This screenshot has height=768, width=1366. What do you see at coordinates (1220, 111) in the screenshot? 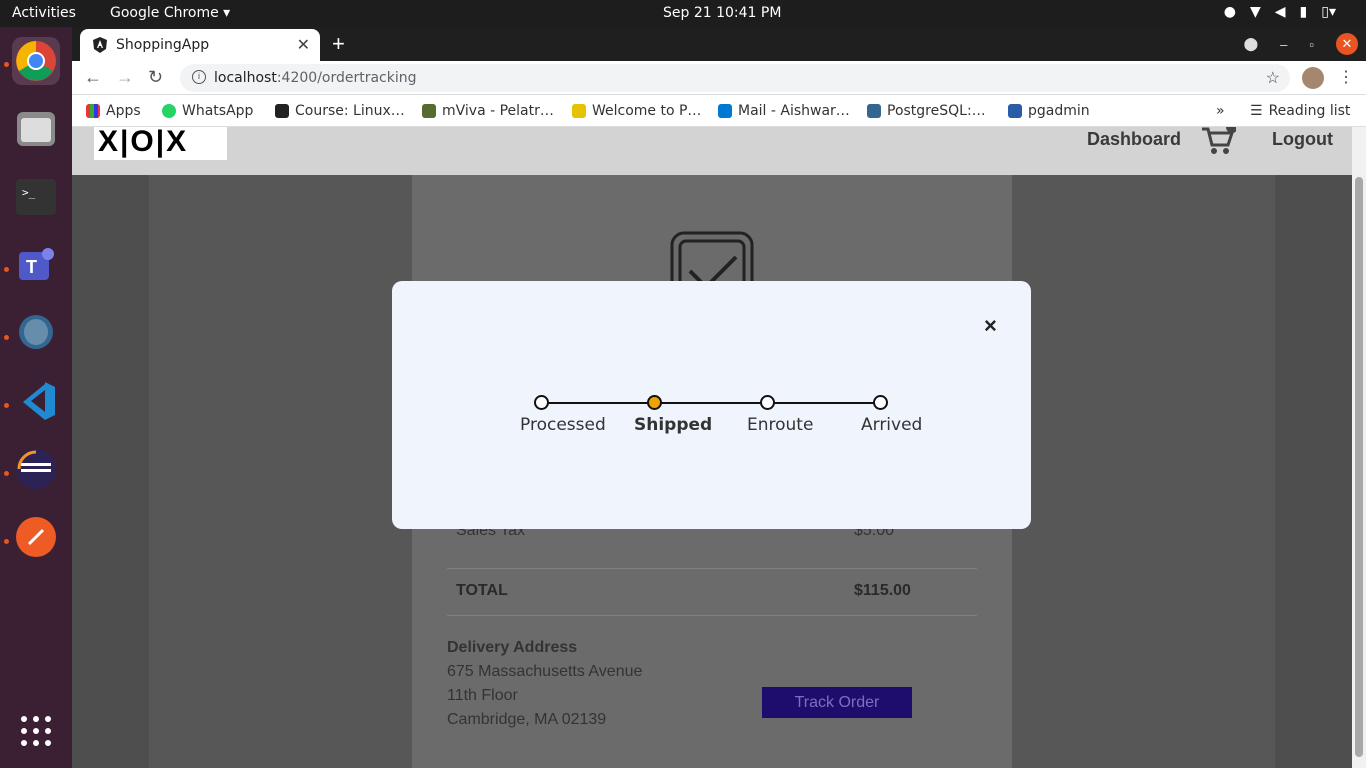
I see `bookmarks-overflow-icon: »` at bounding box center [1220, 111].